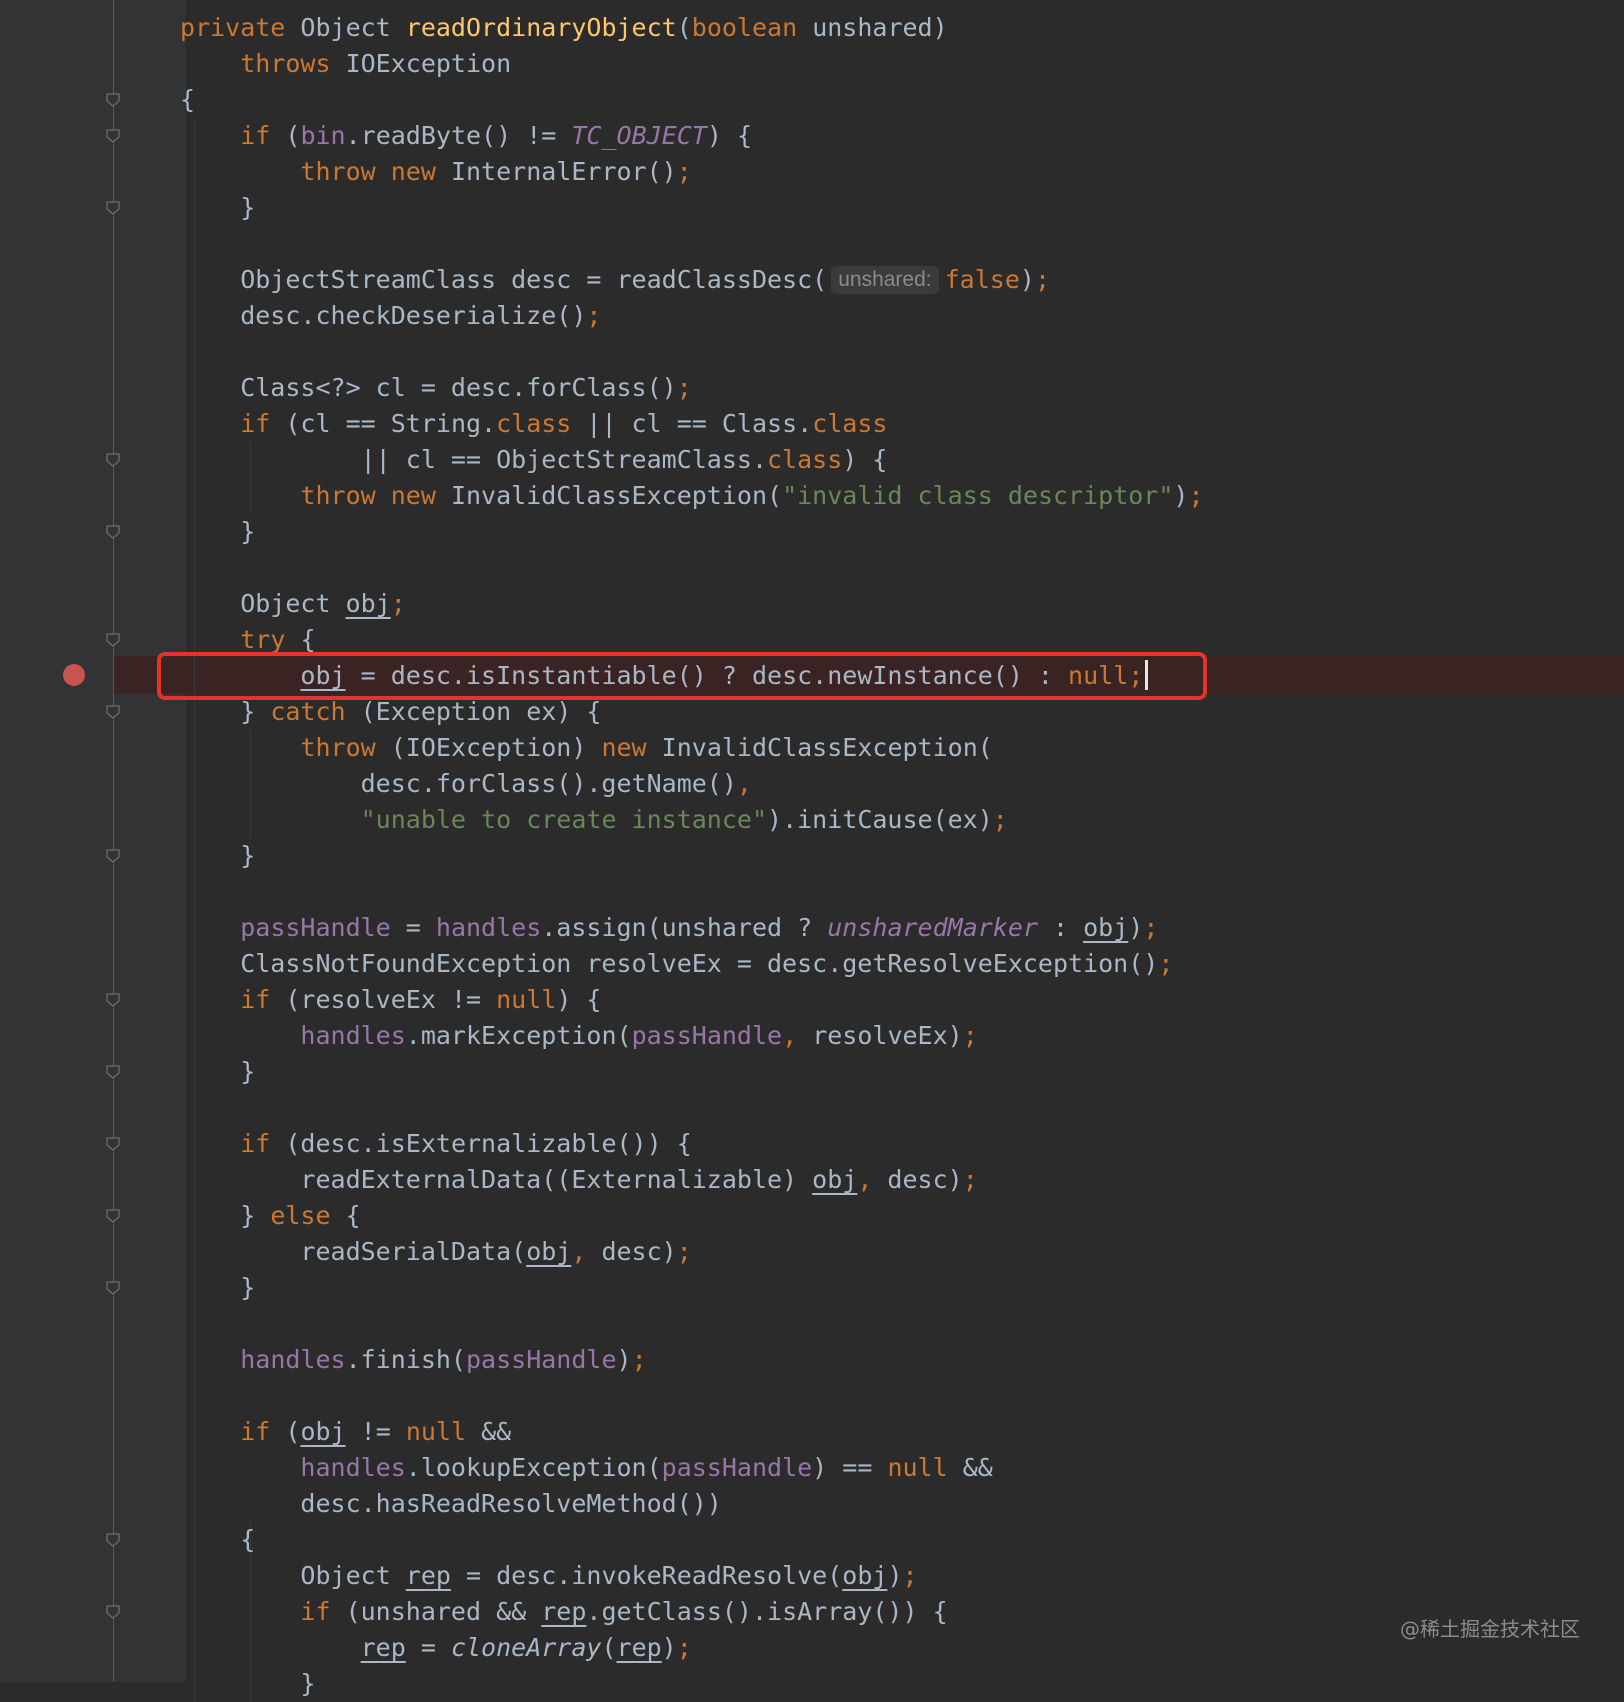 Image resolution: width=1624 pixels, height=1702 pixels. Describe the element at coordinates (692, 784) in the screenshot. I see `code-line: desc.forClass().getName(),` at that location.